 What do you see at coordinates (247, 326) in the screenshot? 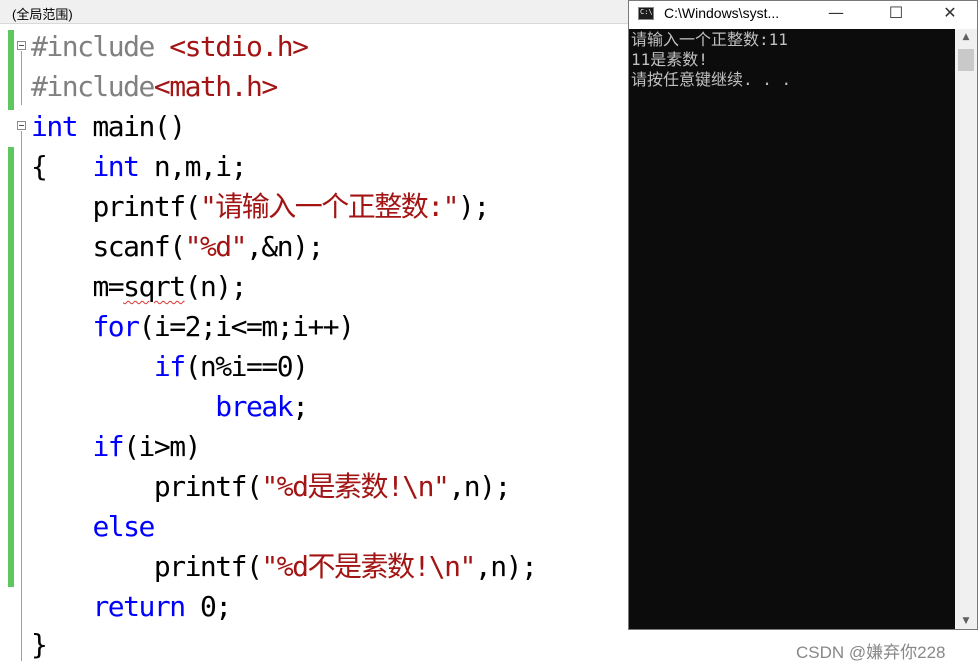
I see `code-text: (i=2;i<=m;i++)` at bounding box center [247, 326].